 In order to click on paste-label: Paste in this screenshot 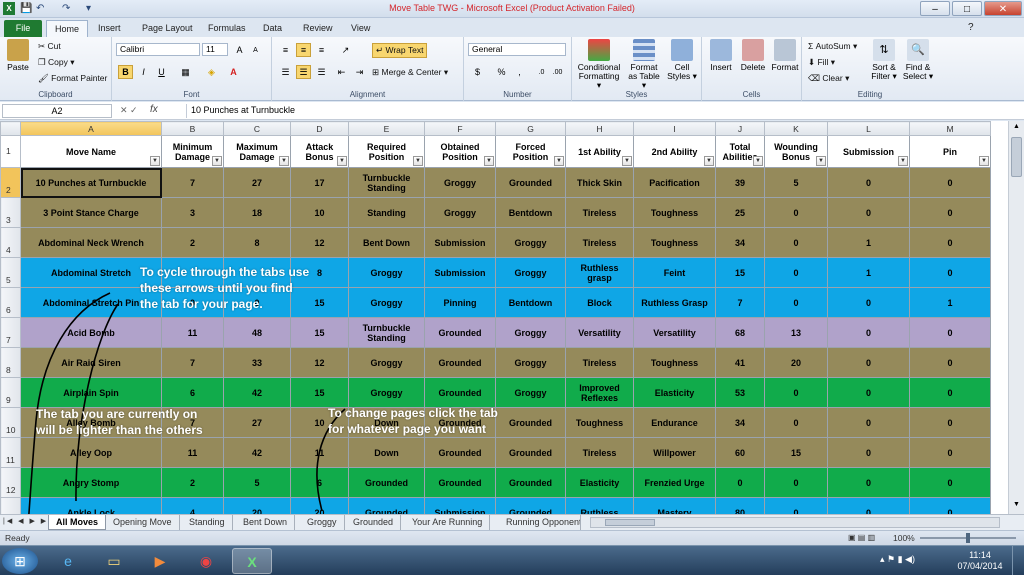, I will do `click(18, 67)`.